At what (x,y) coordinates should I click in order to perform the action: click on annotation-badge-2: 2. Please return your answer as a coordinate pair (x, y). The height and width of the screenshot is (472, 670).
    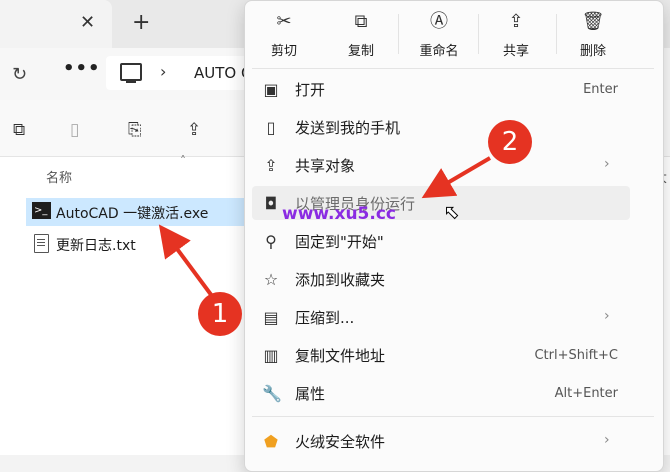
    Looking at the image, I should click on (510, 142).